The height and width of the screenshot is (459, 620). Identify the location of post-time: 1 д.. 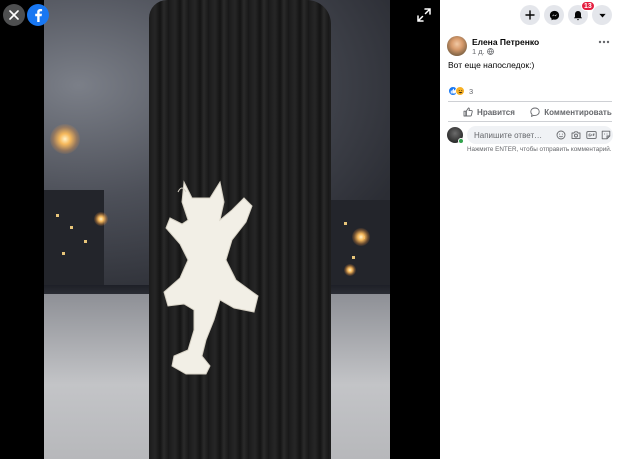
(478, 51).